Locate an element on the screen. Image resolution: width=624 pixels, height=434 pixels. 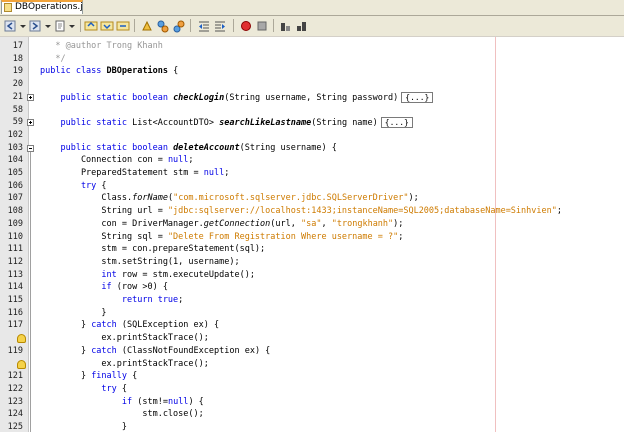
collapse-fold-icon is located at coordinates (30, 148).